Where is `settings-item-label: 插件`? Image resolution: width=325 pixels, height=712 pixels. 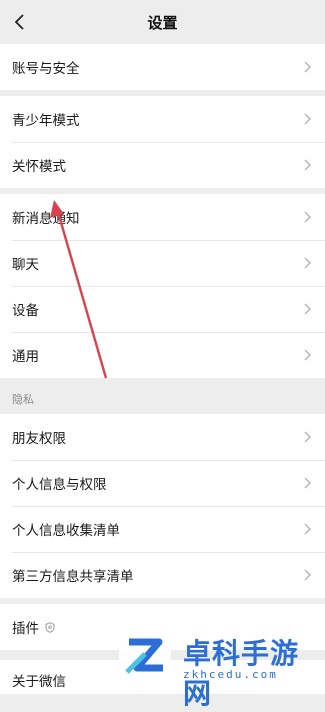
settings-item-label: 插件 is located at coordinates (25, 629).